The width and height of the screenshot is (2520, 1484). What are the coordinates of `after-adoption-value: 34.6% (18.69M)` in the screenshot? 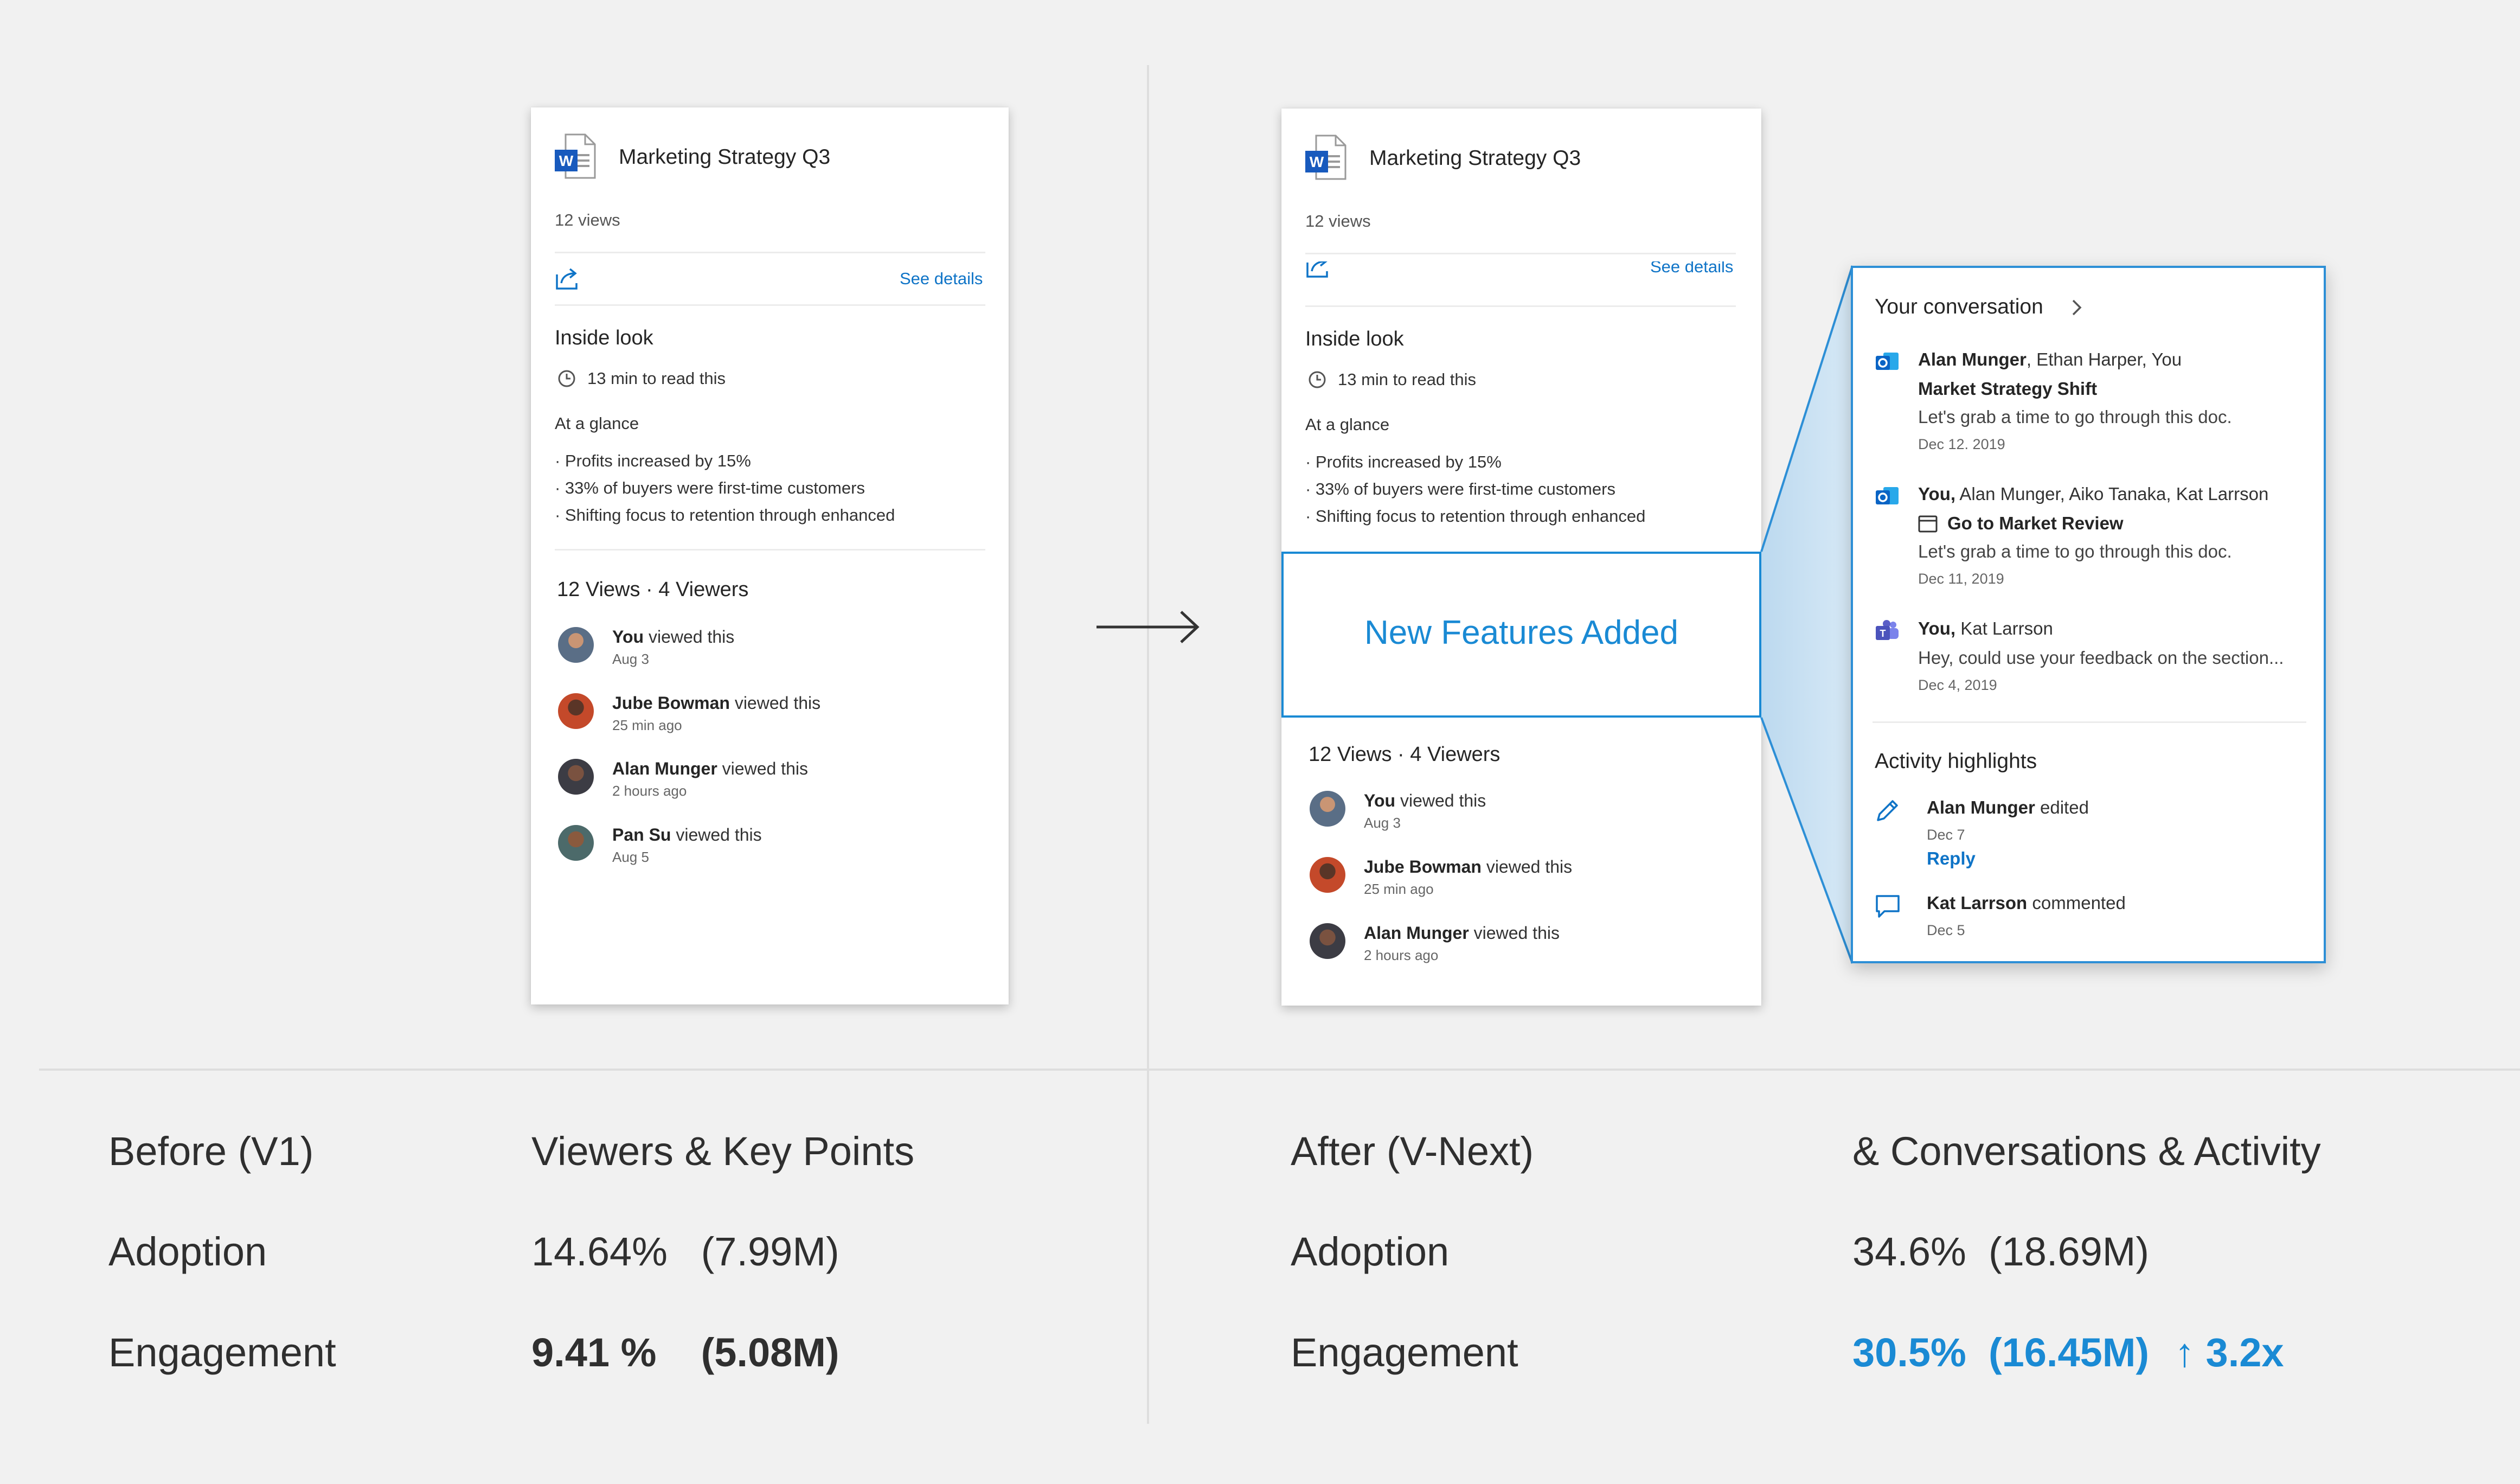 It's located at (2001, 1251).